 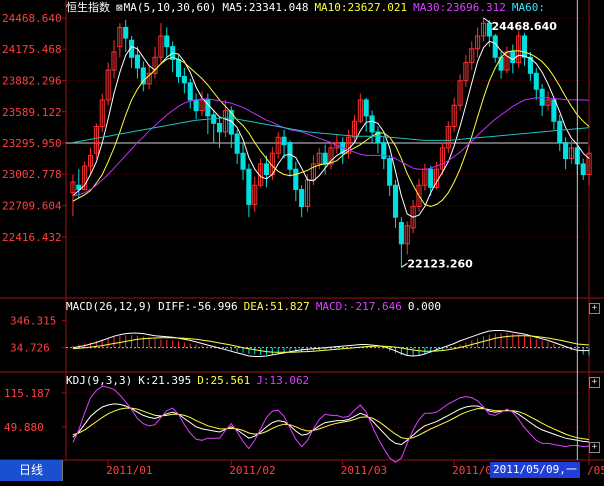 What do you see at coordinates (358, 306) in the screenshot?
I see `macd-hist-value: MACD:-217.646` at bounding box center [358, 306].